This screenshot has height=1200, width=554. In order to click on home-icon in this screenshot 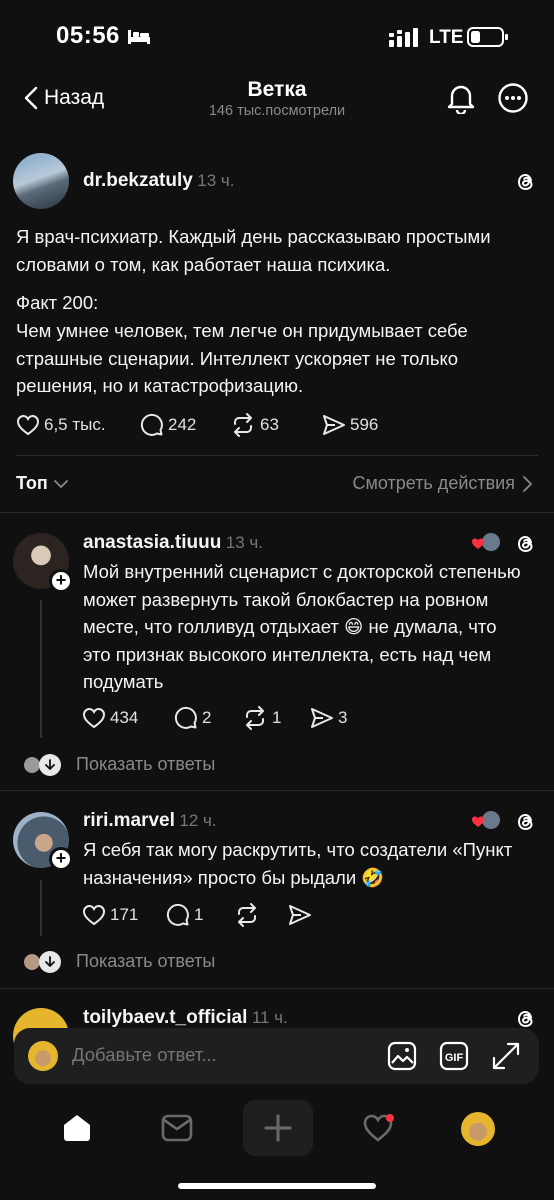, I will do `click(77, 1128)`.